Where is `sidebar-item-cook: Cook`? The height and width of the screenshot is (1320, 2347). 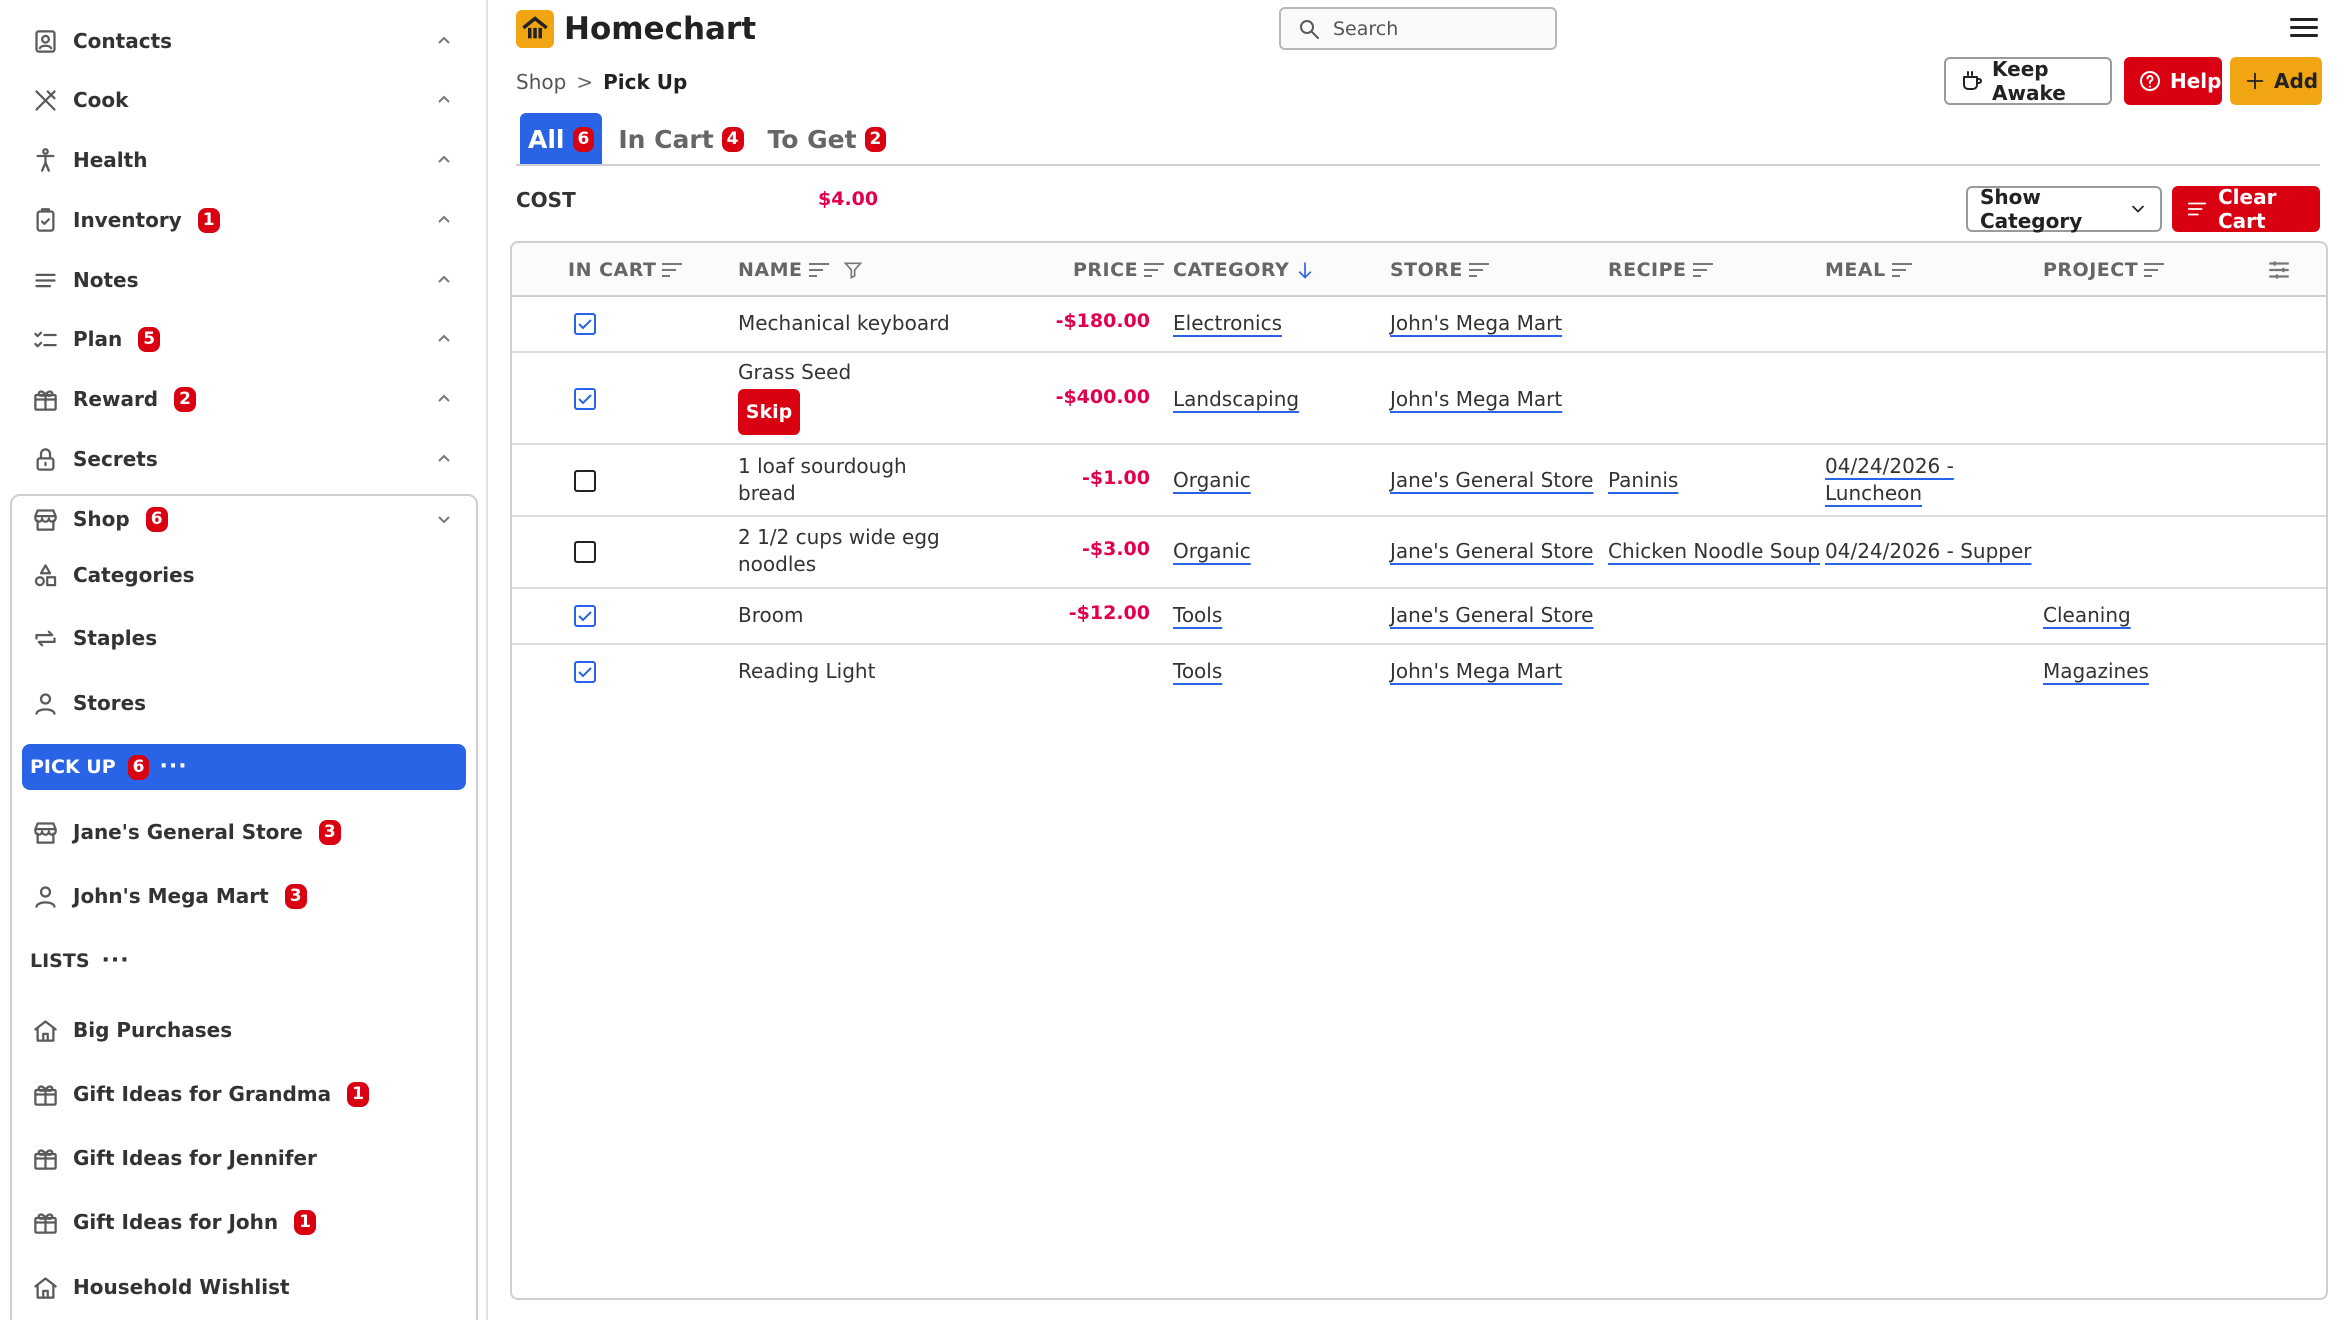 sidebar-item-cook: Cook is located at coordinates (244, 100).